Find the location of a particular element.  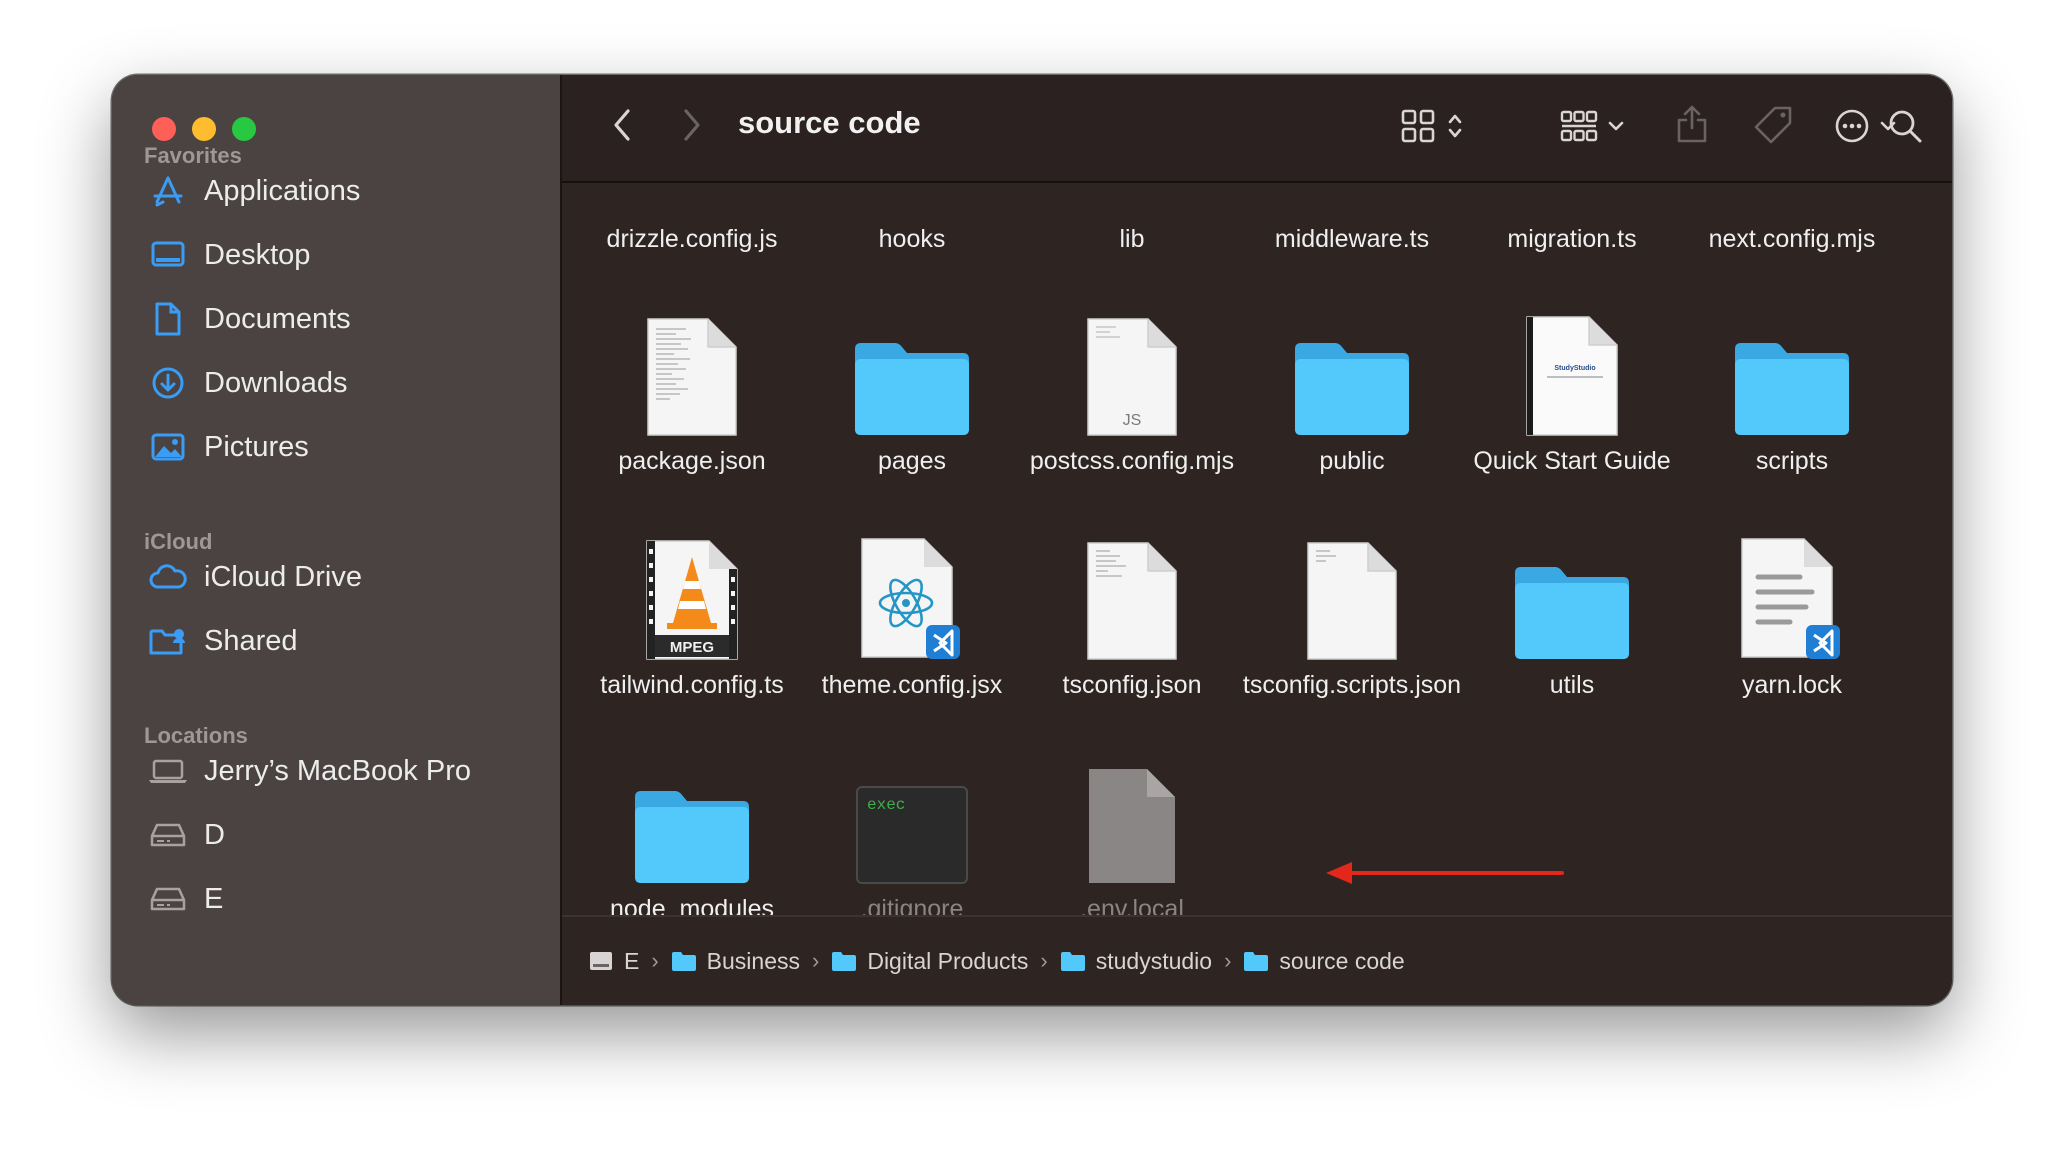

chevron-left-icon is located at coordinates (622, 127).